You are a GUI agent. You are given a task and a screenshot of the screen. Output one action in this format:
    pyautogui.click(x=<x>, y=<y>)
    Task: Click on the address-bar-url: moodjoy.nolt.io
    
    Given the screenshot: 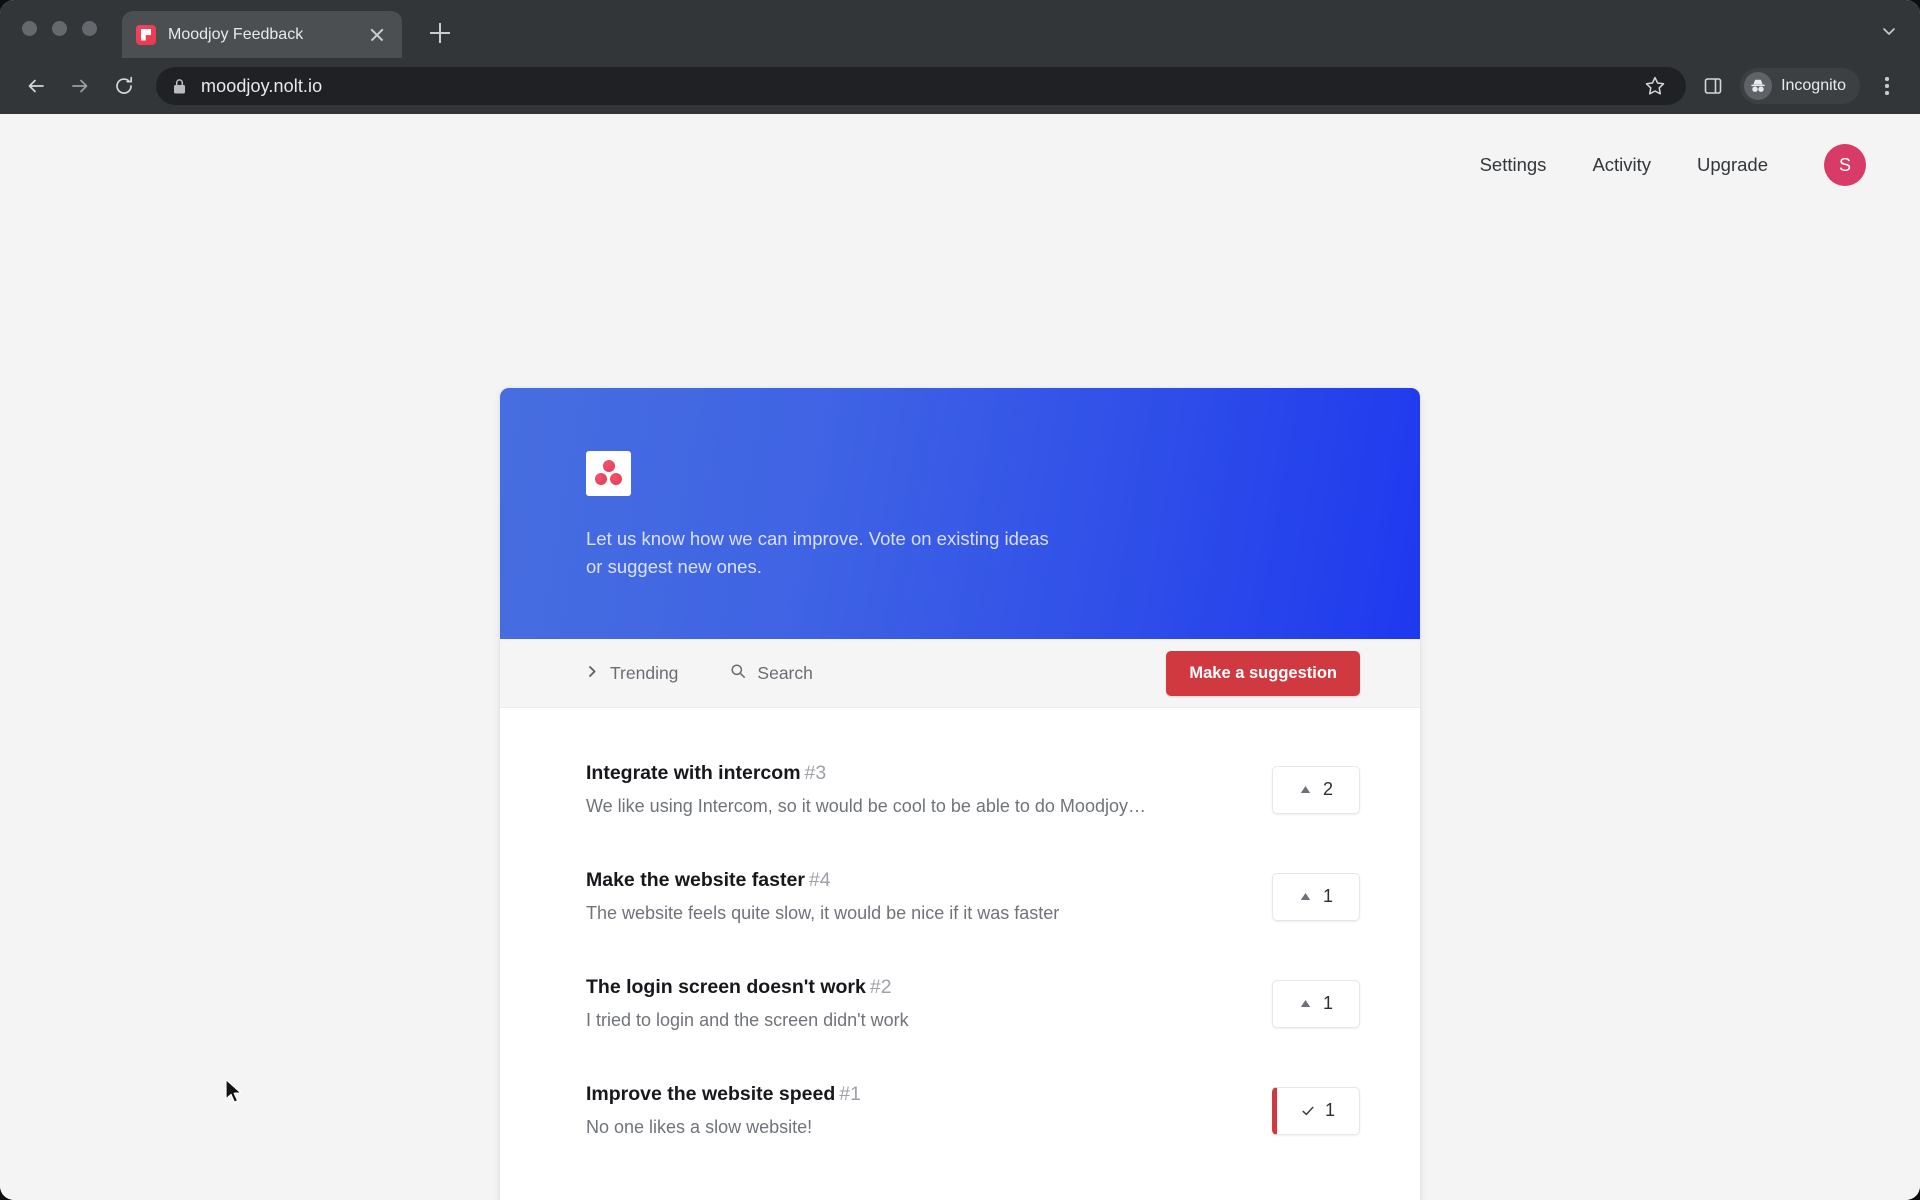 What is the action you would take?
    pyautogui.click(x=262, y=85)
    